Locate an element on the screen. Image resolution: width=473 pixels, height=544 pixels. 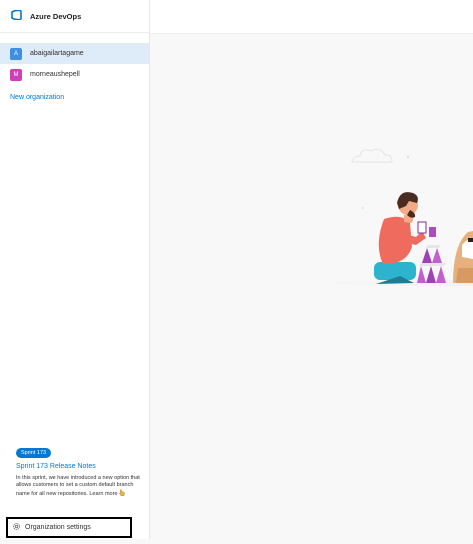
empty-state-illustration is located at coordinates (381, 217).